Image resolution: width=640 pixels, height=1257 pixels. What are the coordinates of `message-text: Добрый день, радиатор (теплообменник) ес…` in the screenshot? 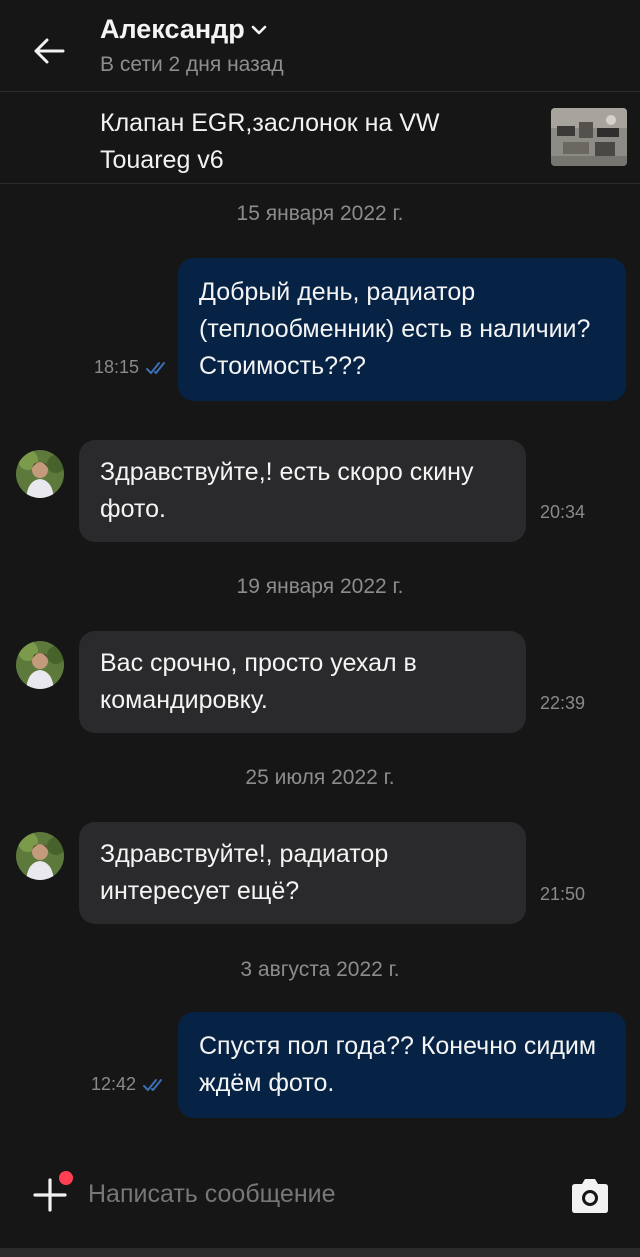 It's located at (395, 329).